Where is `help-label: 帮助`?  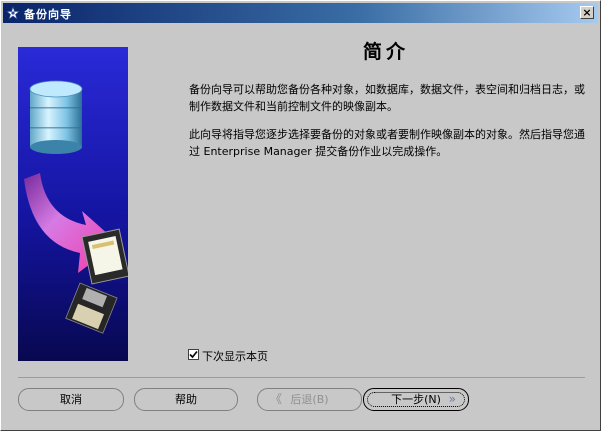 help-label: 帮助 is located at coordinates (186, 399).